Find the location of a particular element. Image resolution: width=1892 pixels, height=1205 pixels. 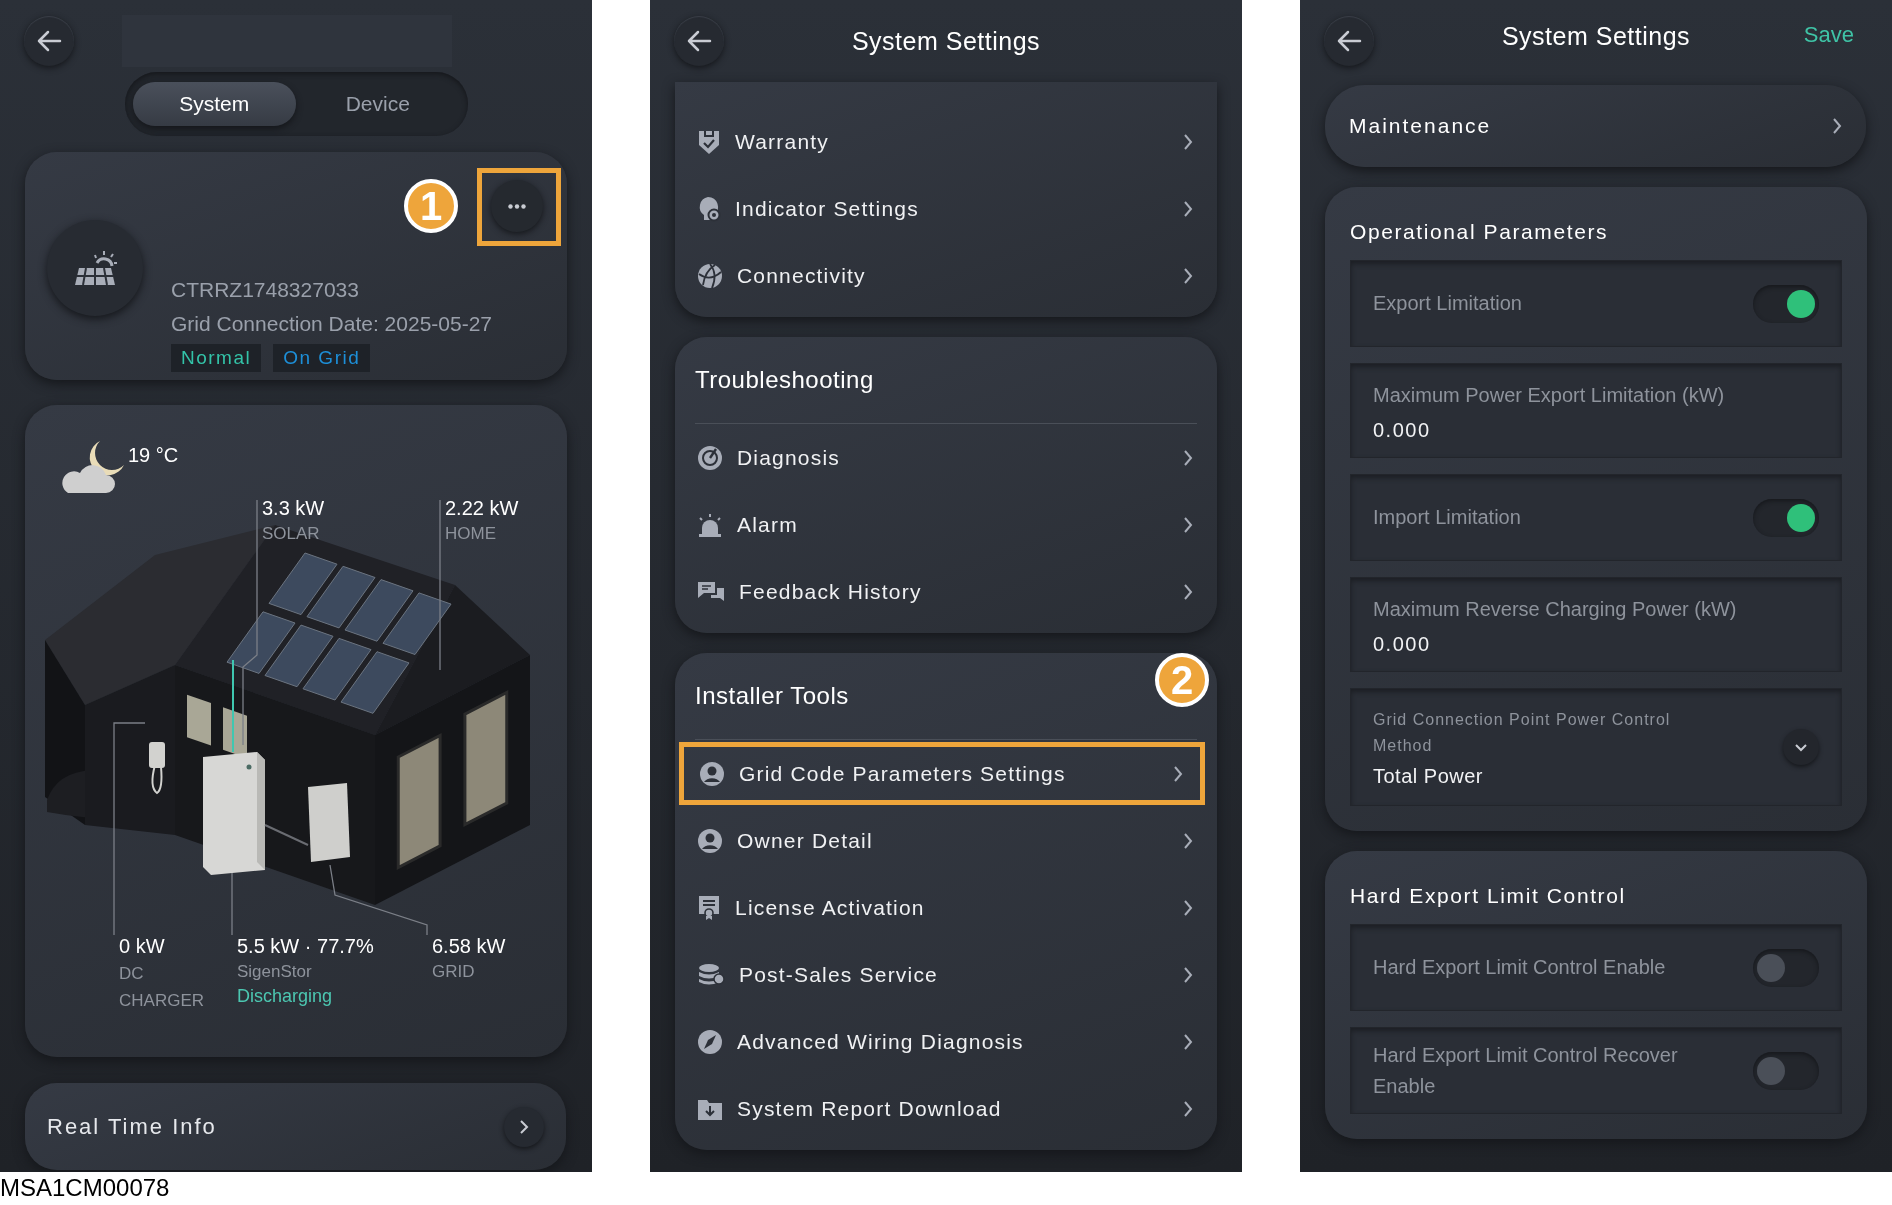

maintenance-row: Maintenance is located at coordinates (1595, 126).